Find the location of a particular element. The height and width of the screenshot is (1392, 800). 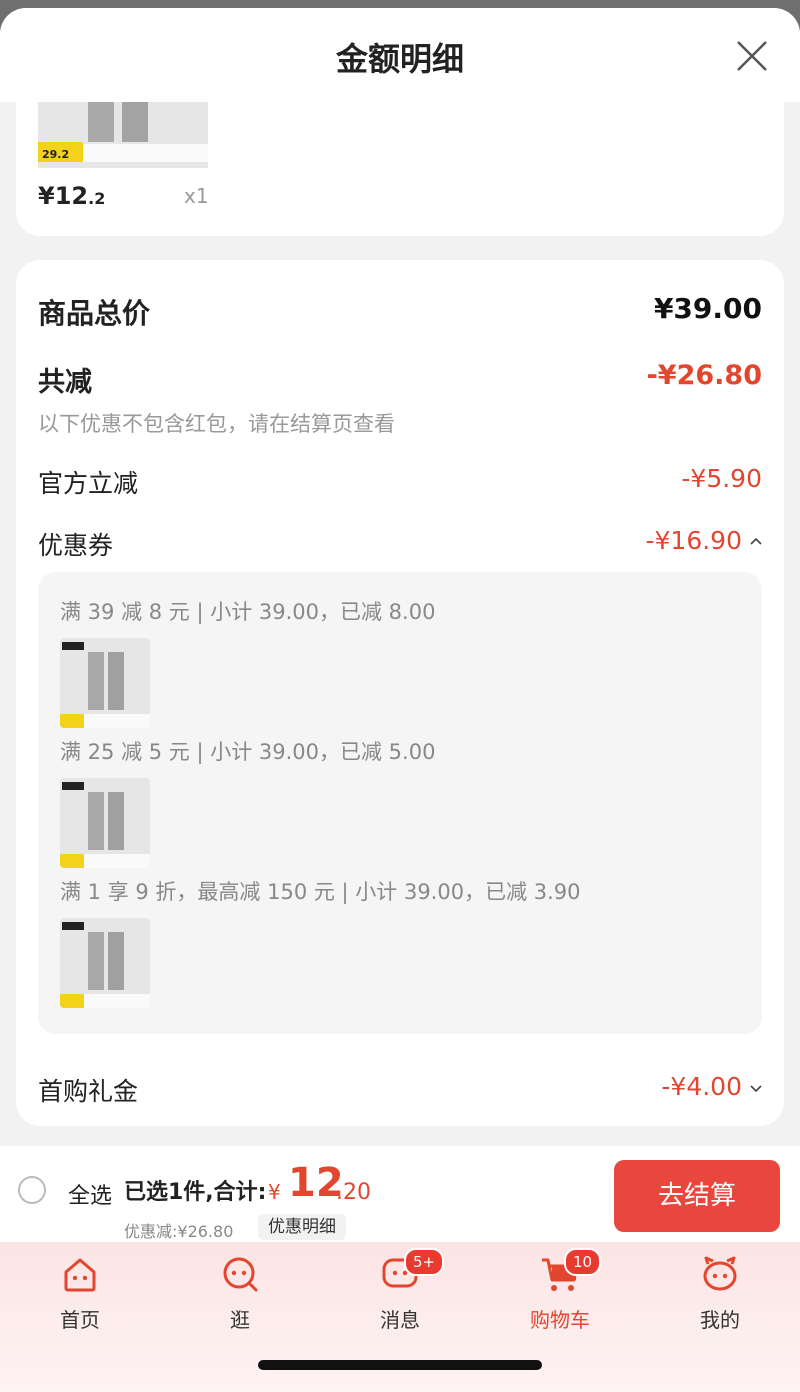

official-reduce-label: 官方立减 is located at coordinates (88, 483).